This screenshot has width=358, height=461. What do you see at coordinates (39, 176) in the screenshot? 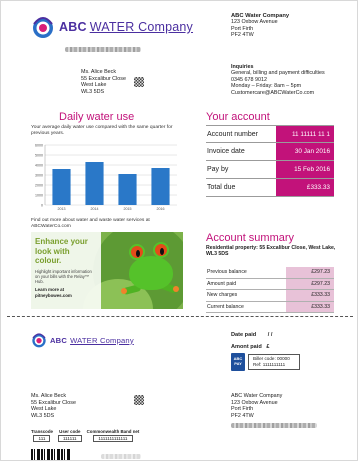
I see `chart-y-tick-label: 3000` at bounding box center [39, 176].